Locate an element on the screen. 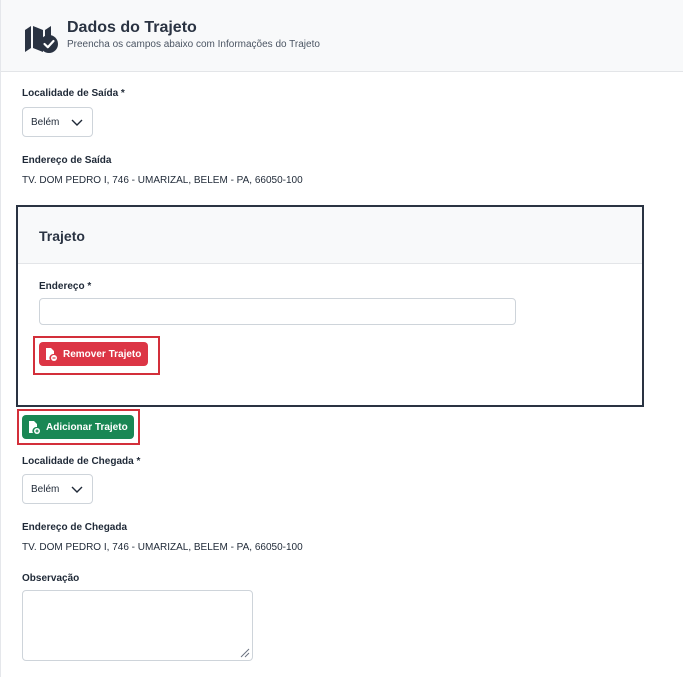  localidade-chegada-value: Belém is located at coordinates (45, 489).